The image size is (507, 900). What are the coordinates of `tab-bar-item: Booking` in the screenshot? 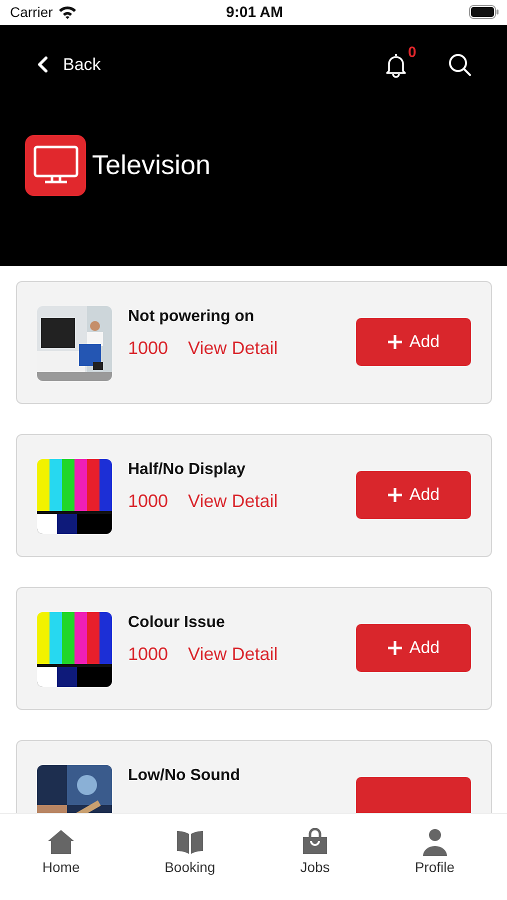 It's located at (190, 853).